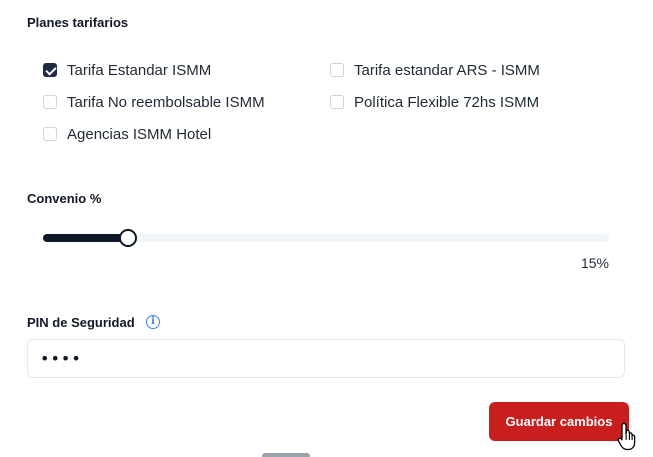 This screenshot has height=457, width=653. What do you see at coordinates (127, 238) in the screenshot?
I see `slider-thumb` at bounding box center [127, 238].